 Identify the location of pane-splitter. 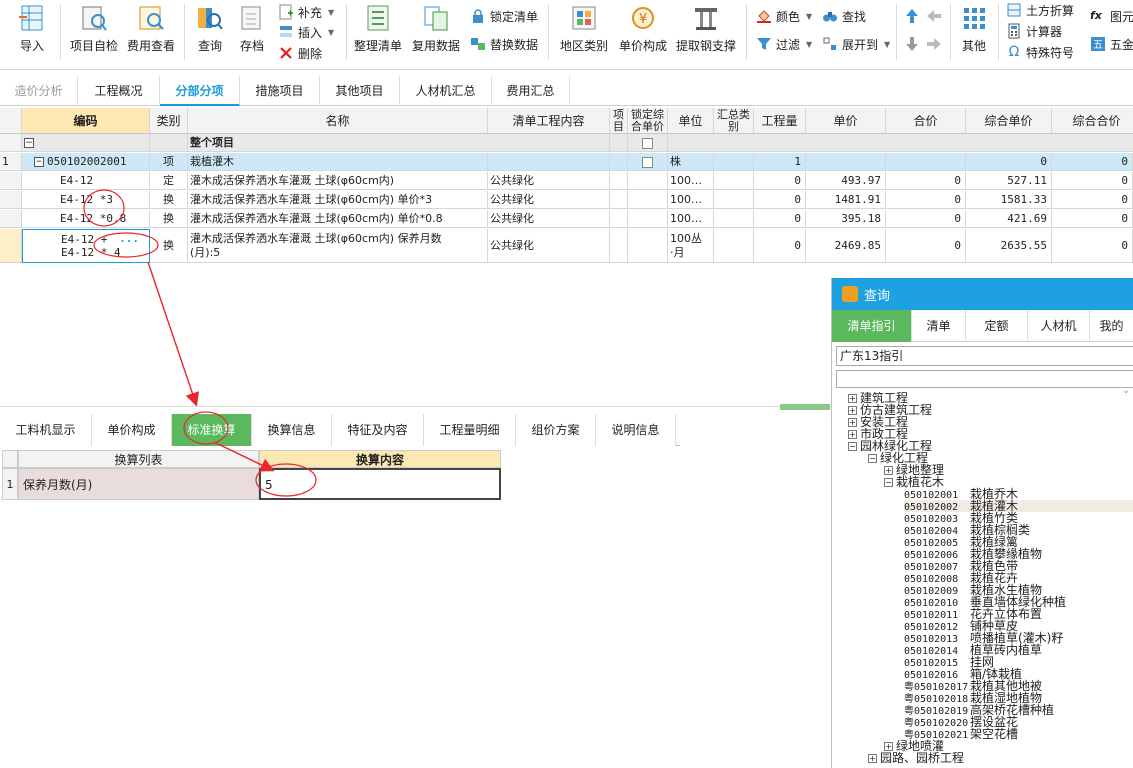
(415, 408).